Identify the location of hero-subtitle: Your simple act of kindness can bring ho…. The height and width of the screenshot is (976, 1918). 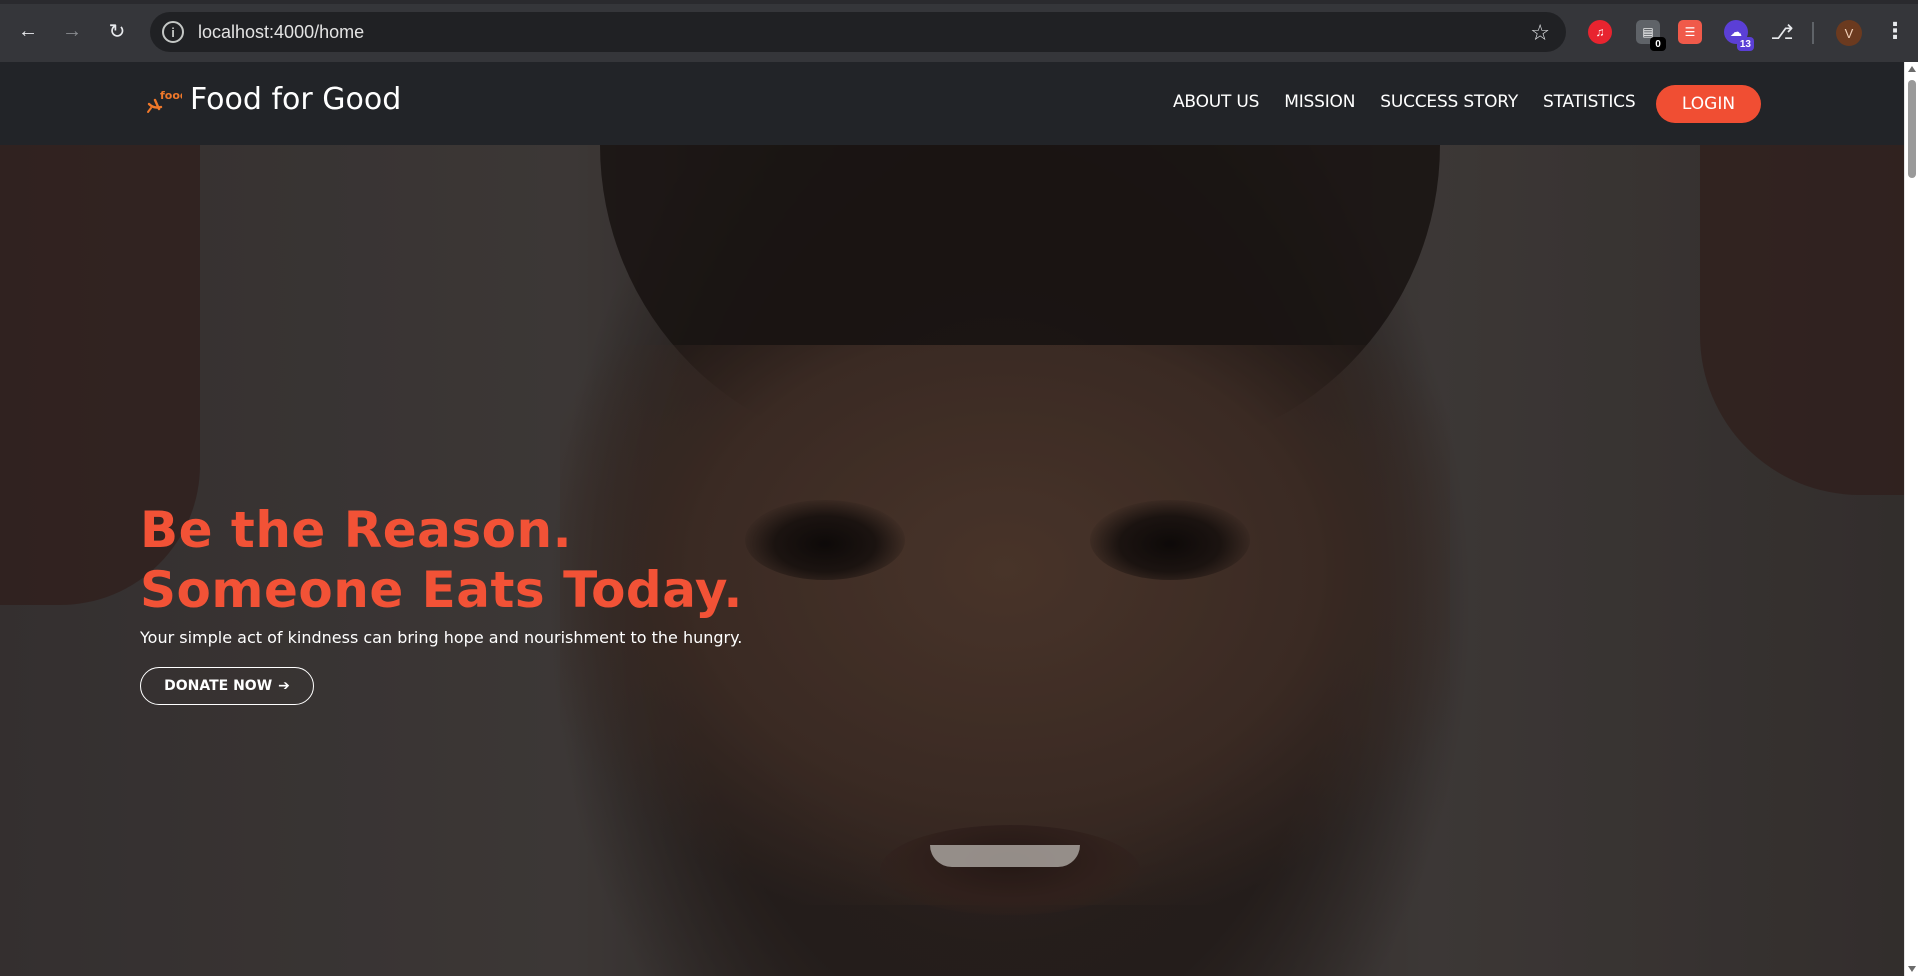
(441, 637).